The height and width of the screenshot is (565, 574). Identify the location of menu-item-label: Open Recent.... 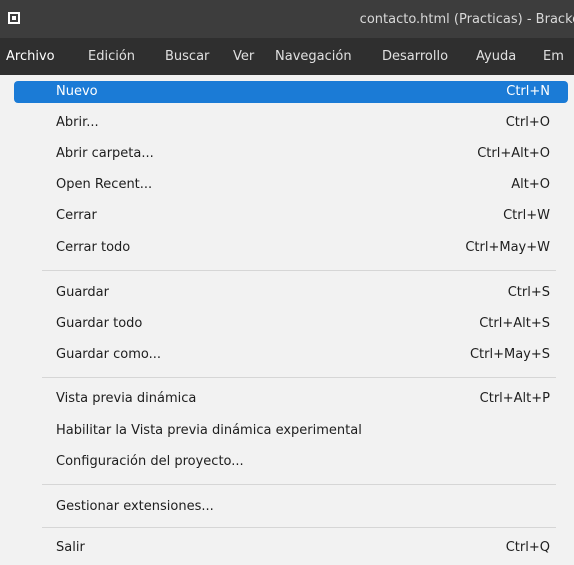
(104, 184).